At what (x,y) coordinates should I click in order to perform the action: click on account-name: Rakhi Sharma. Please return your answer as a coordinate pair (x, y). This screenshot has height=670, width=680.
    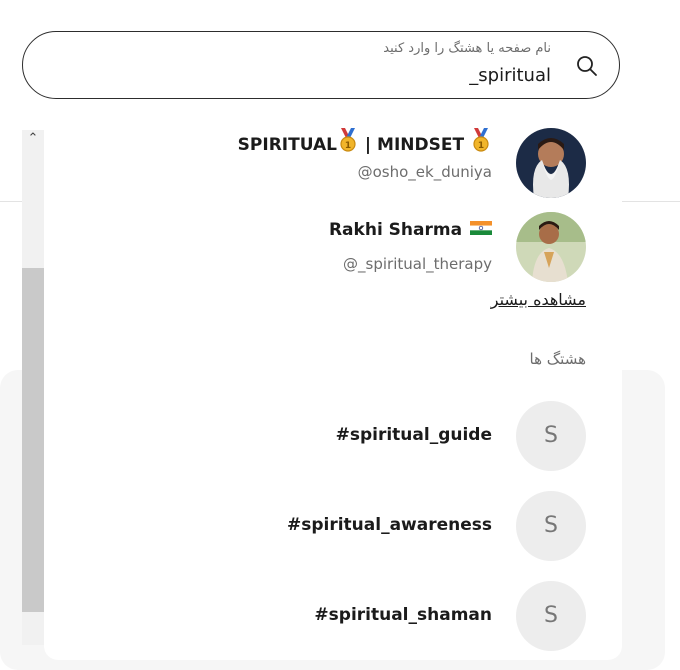
    Looking at the image, I should click on (410, 230).